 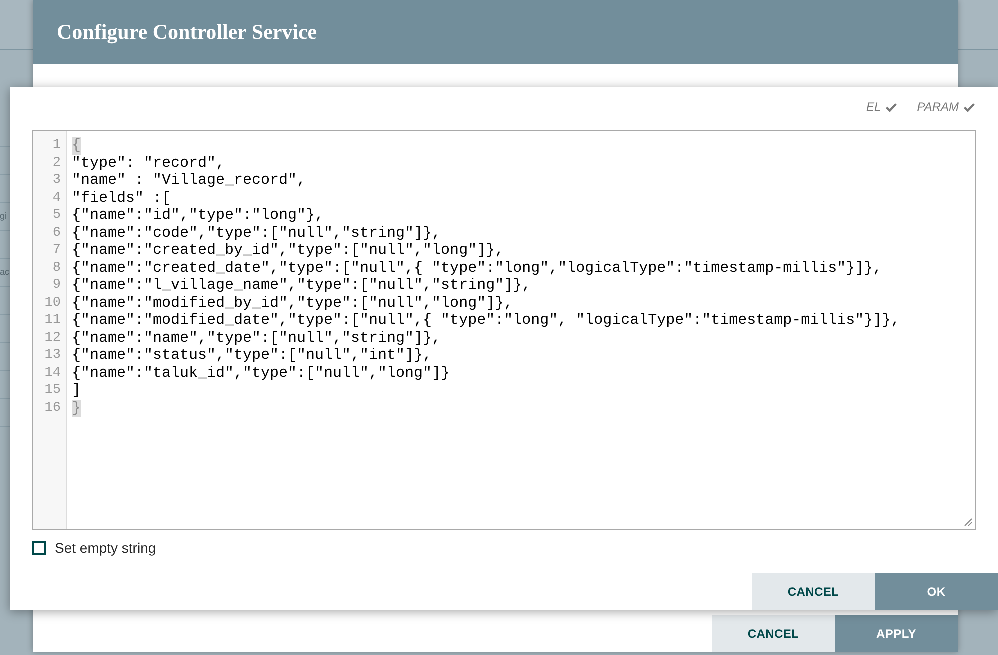 I want to click on line-number: 10, so click(x=53, y=303).